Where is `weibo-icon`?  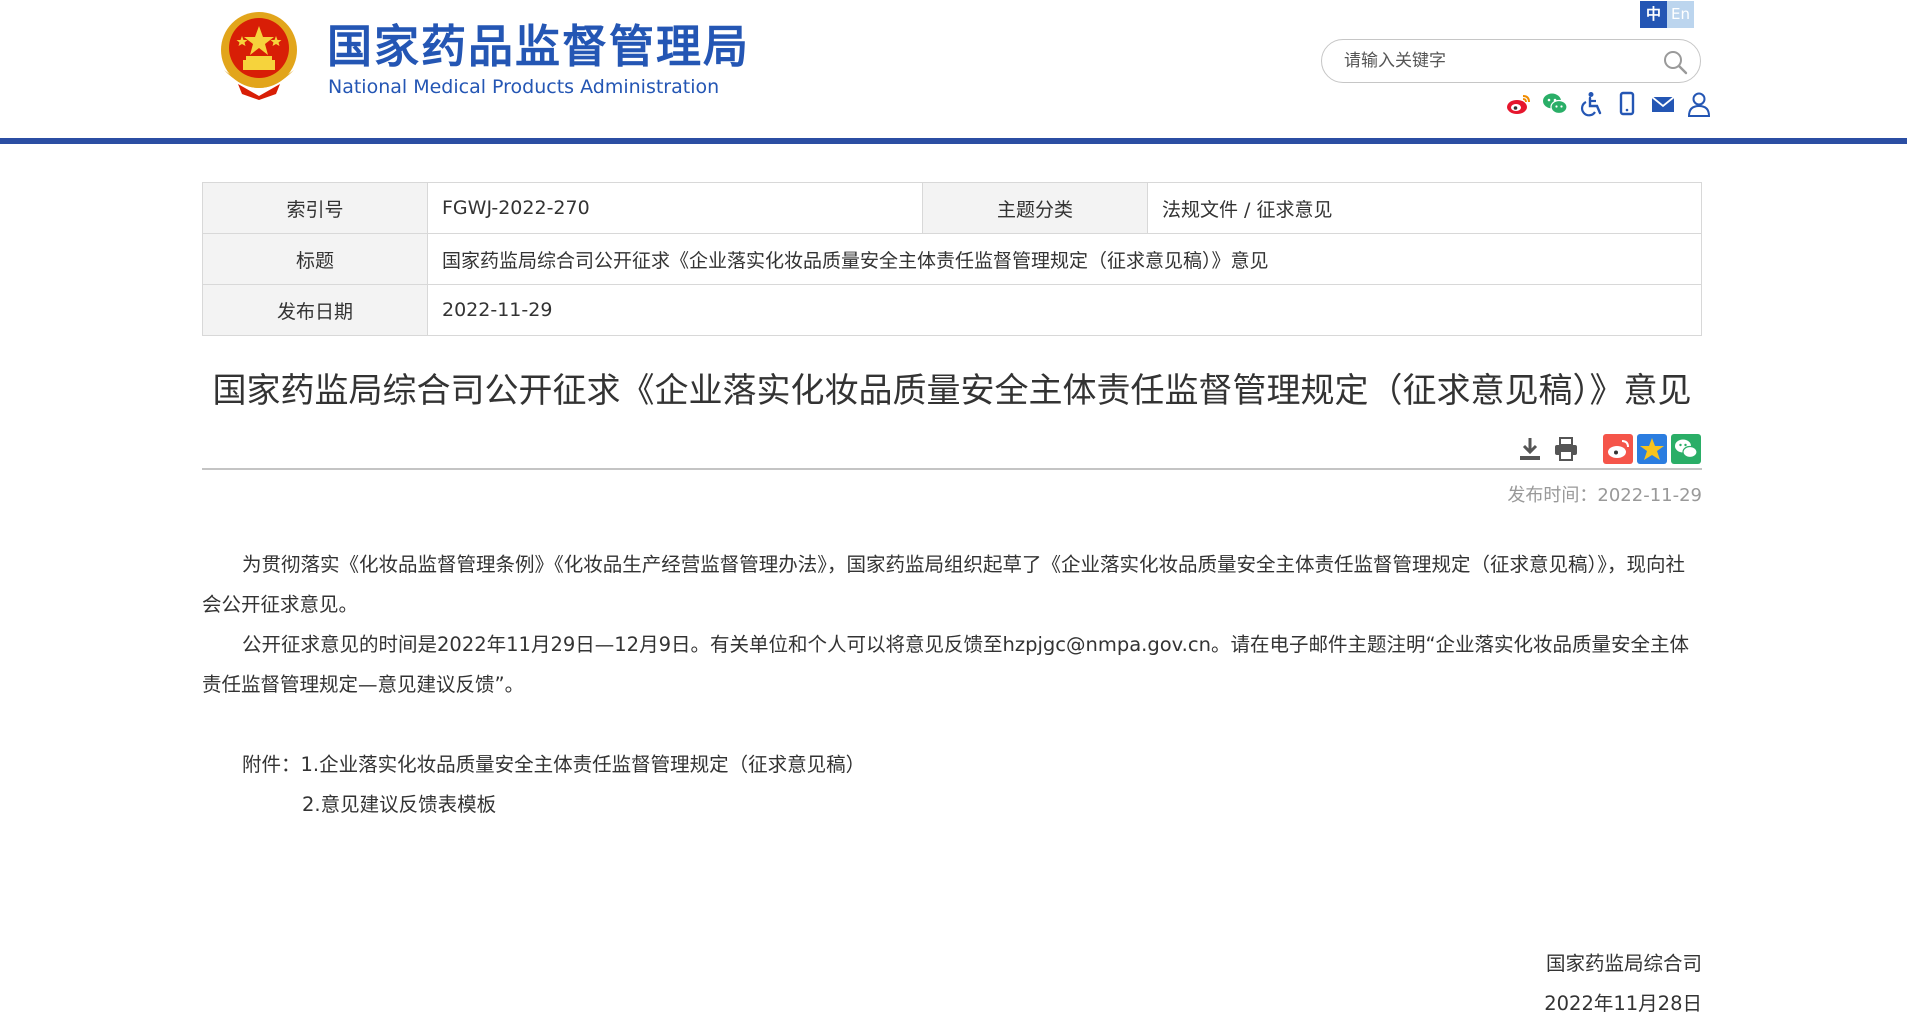 weibo-icon is located at coordinates (1519, 104).